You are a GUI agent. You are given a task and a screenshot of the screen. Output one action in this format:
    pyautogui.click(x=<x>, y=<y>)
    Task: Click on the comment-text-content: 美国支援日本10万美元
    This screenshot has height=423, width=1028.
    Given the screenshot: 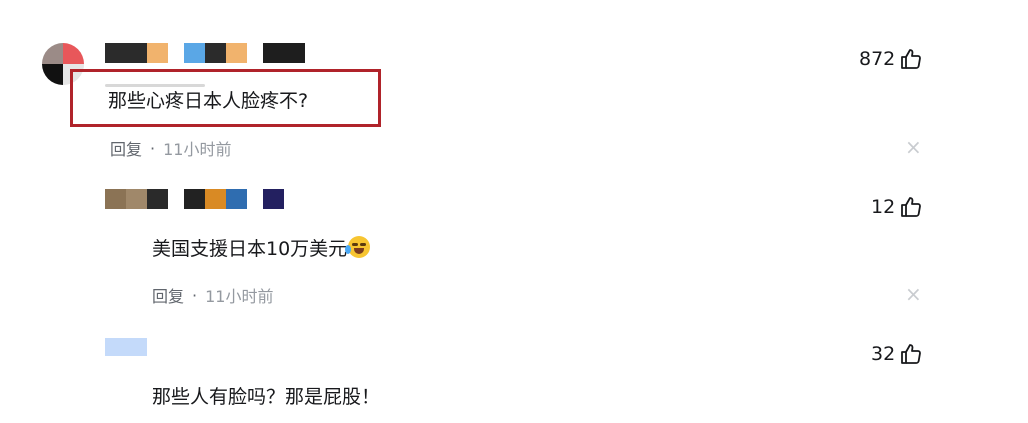 What is the action you would take?
    pyautogui.click(x=250, y=249)
    